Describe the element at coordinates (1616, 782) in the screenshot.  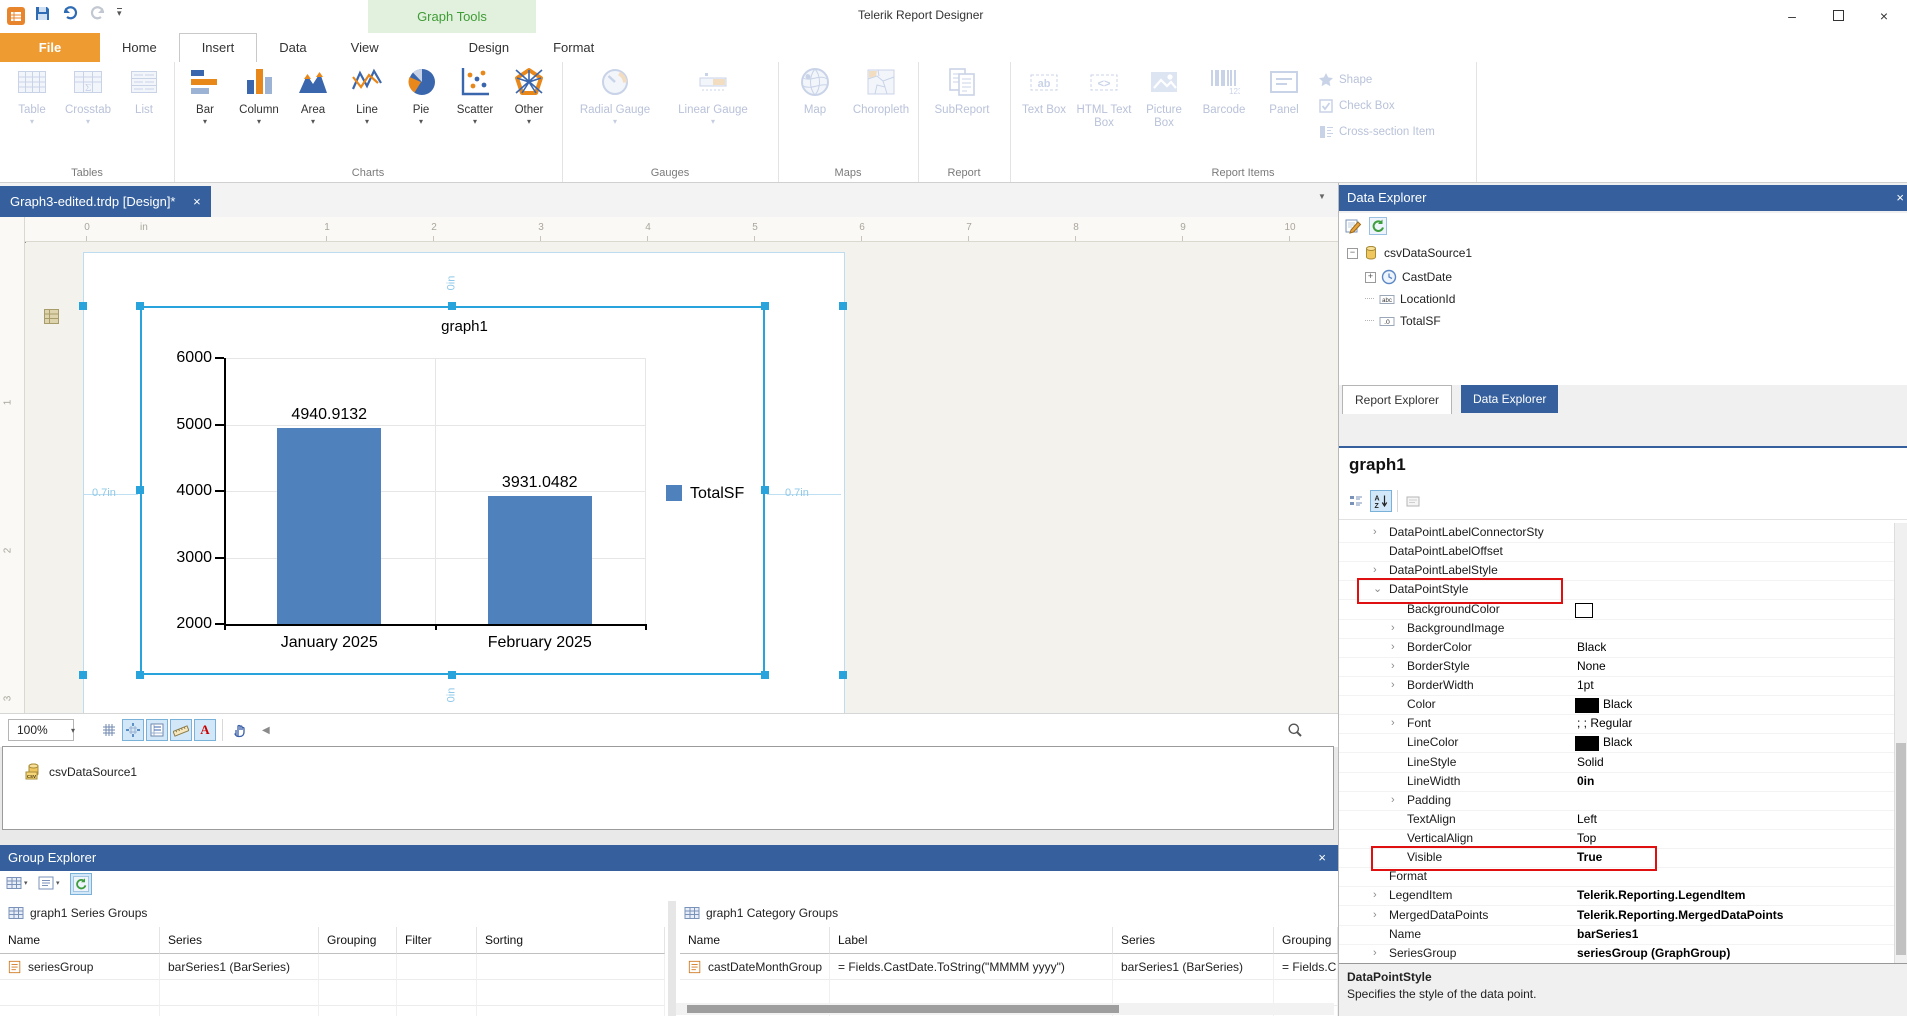
I see `property-row-linewidth: LineWidth 0in` at that location.